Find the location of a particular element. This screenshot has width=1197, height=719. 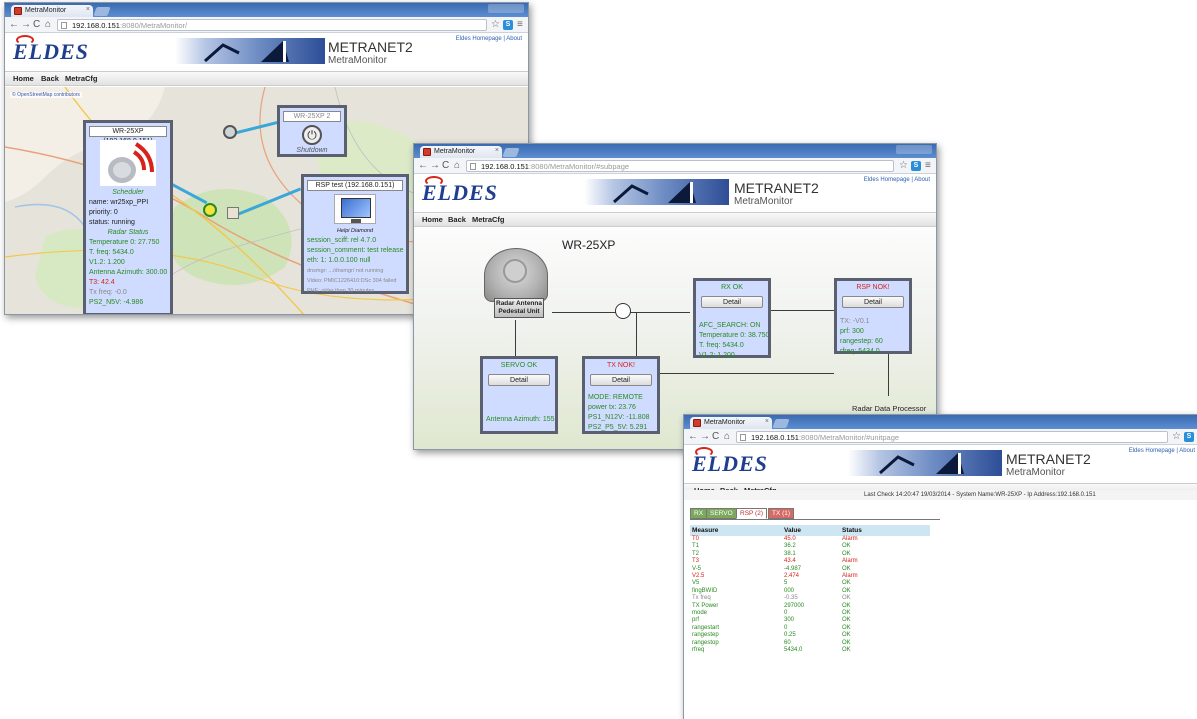

tab-rx: RX is located at coordinates (699, 513).